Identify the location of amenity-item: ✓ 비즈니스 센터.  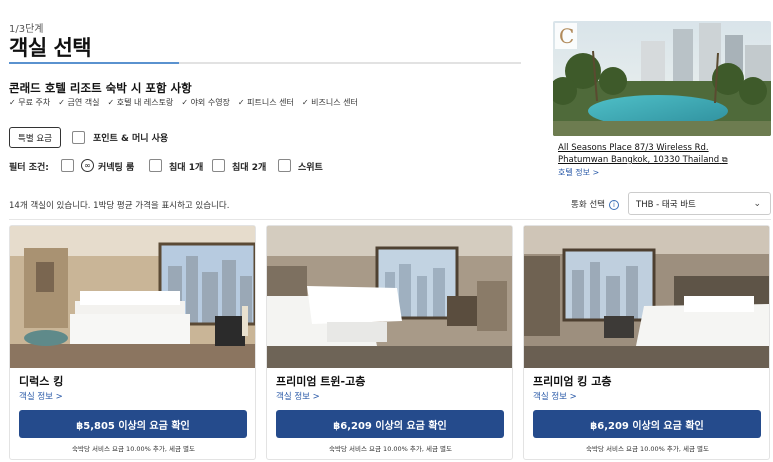
(329, 102).